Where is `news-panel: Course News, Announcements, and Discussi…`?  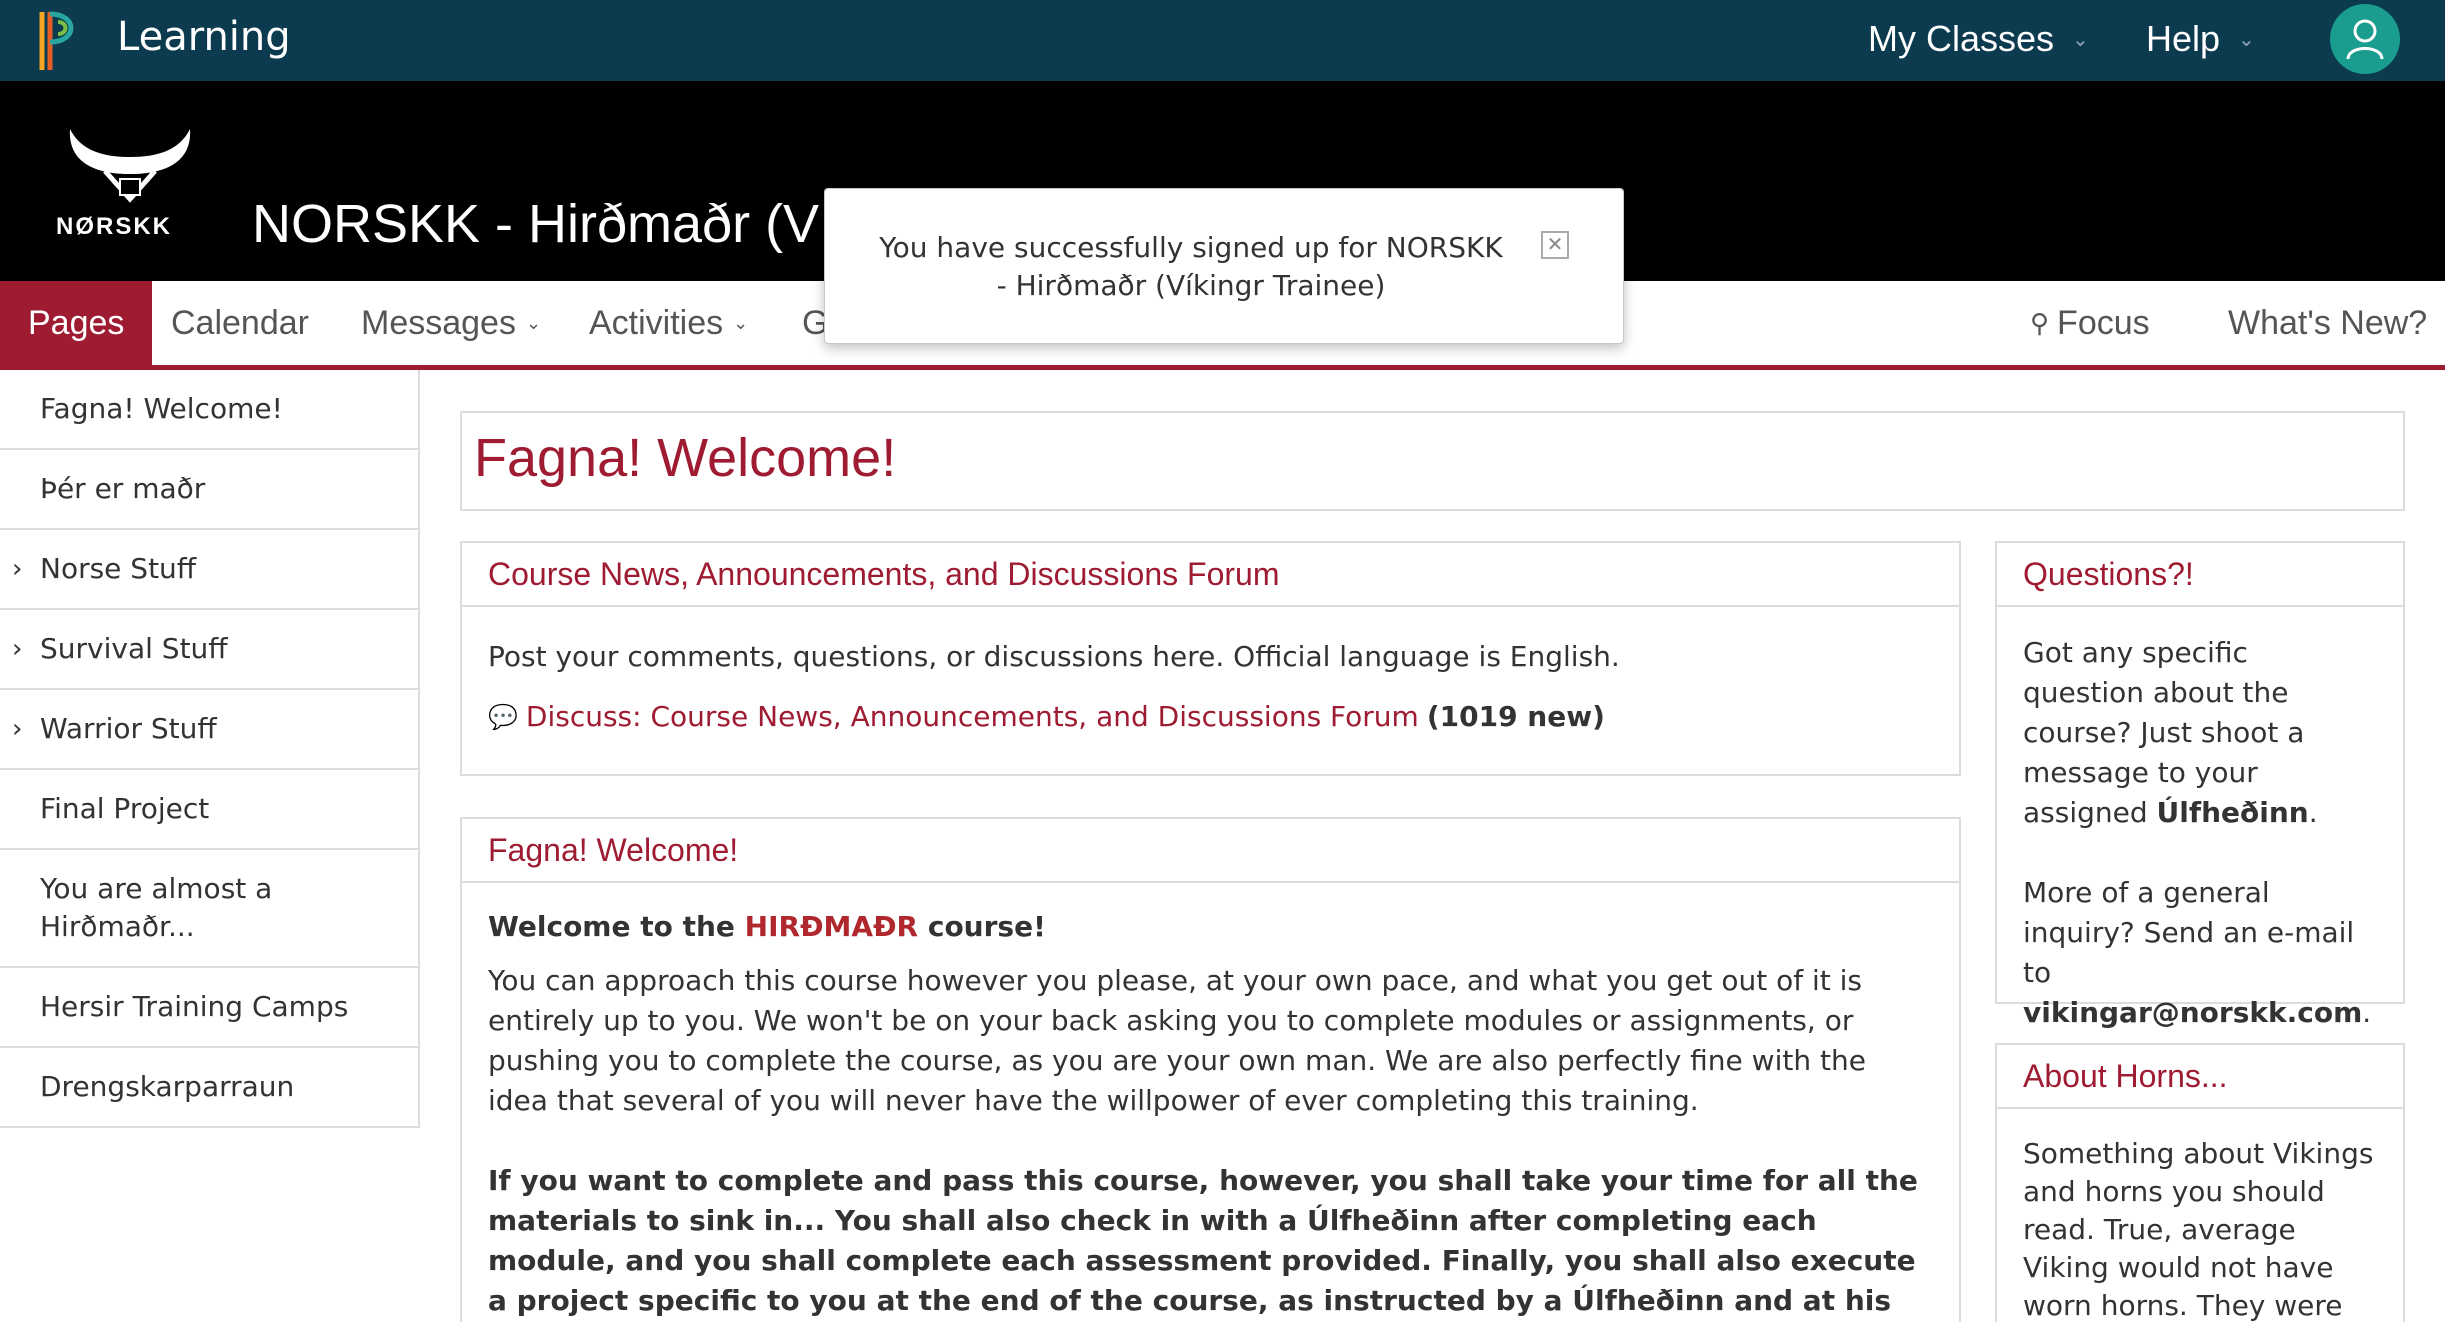 news-panel: Course News, Announcements, and Discussi… is located at coordinates (1210, 658).